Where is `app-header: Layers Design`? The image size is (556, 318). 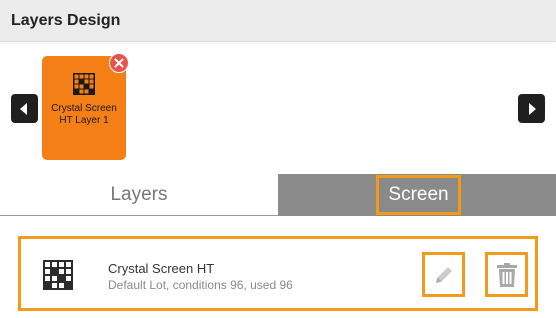 app-header: Layers Design is located at coordinates (278, 21).